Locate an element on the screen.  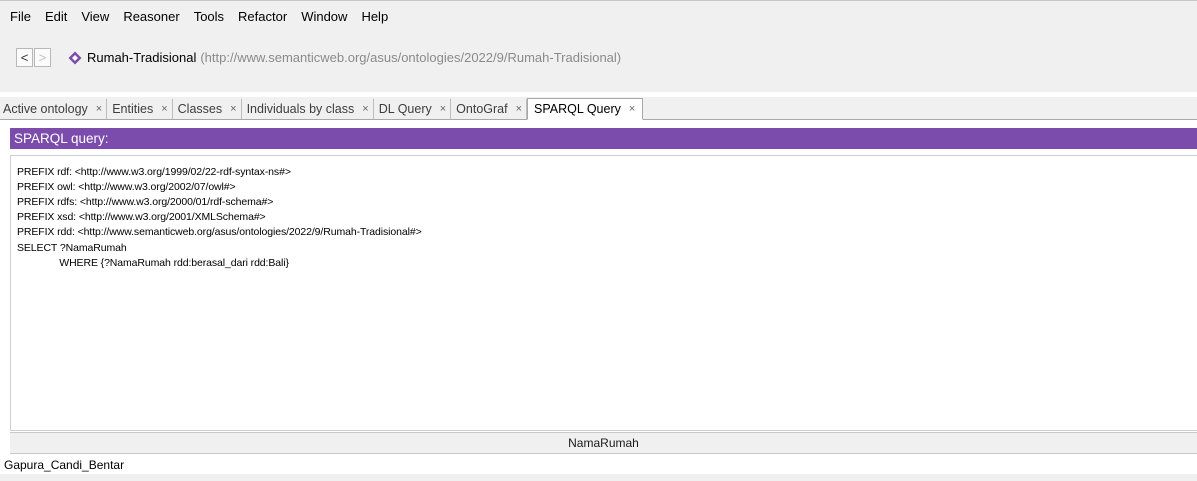
query-line: SELECT ?NamaRumah is located at coordinates (72, 248).